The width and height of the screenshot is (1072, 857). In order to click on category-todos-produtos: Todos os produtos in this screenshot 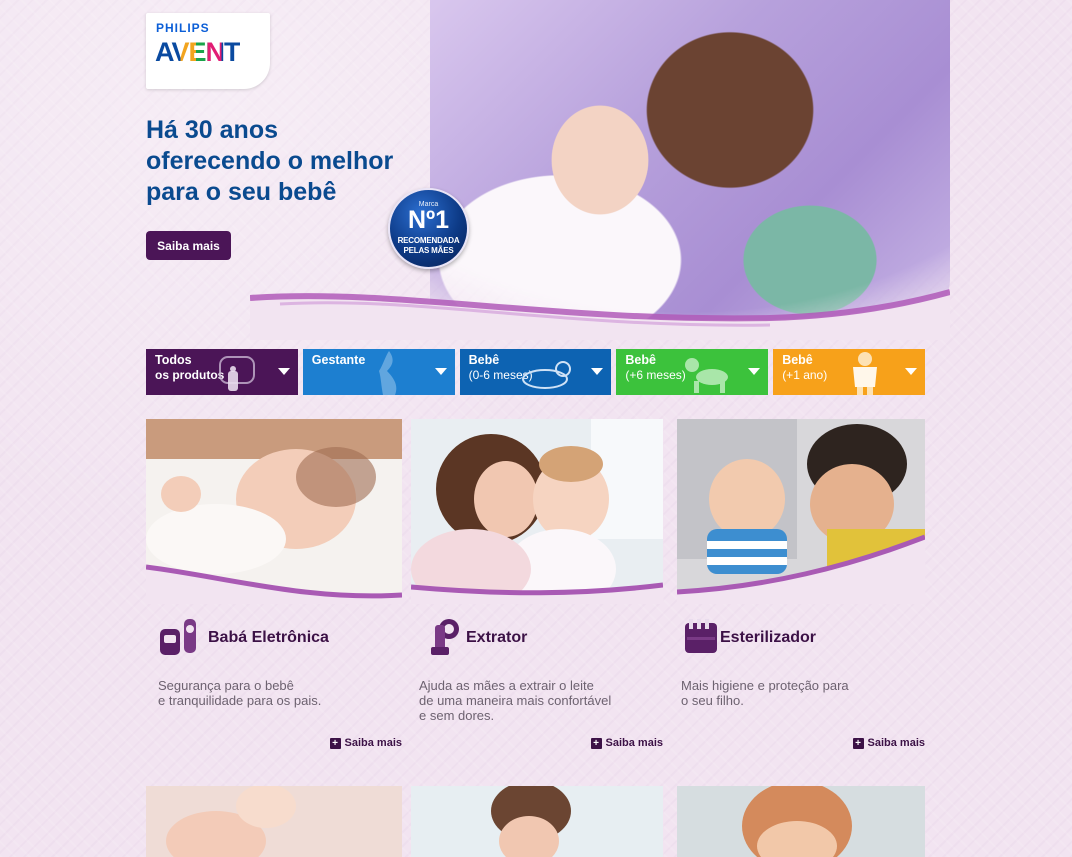, I will do `click(222, 372)`.